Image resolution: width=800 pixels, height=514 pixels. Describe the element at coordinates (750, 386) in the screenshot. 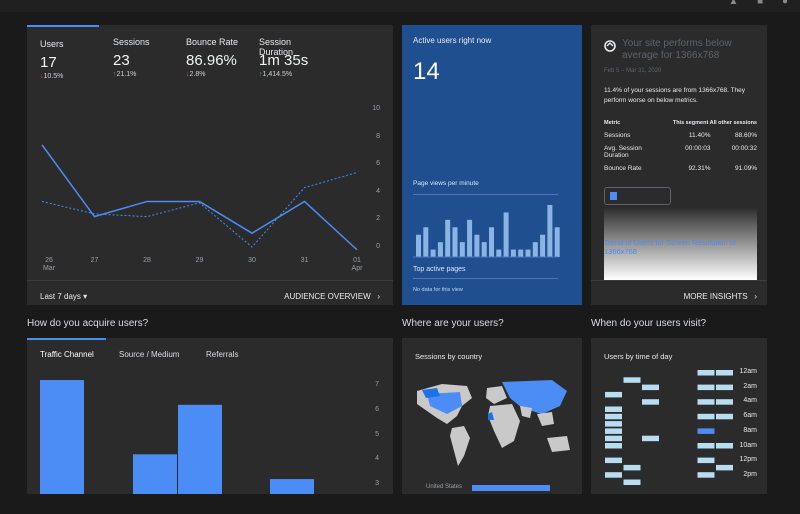

I see `hour-label: 2am` at that location.